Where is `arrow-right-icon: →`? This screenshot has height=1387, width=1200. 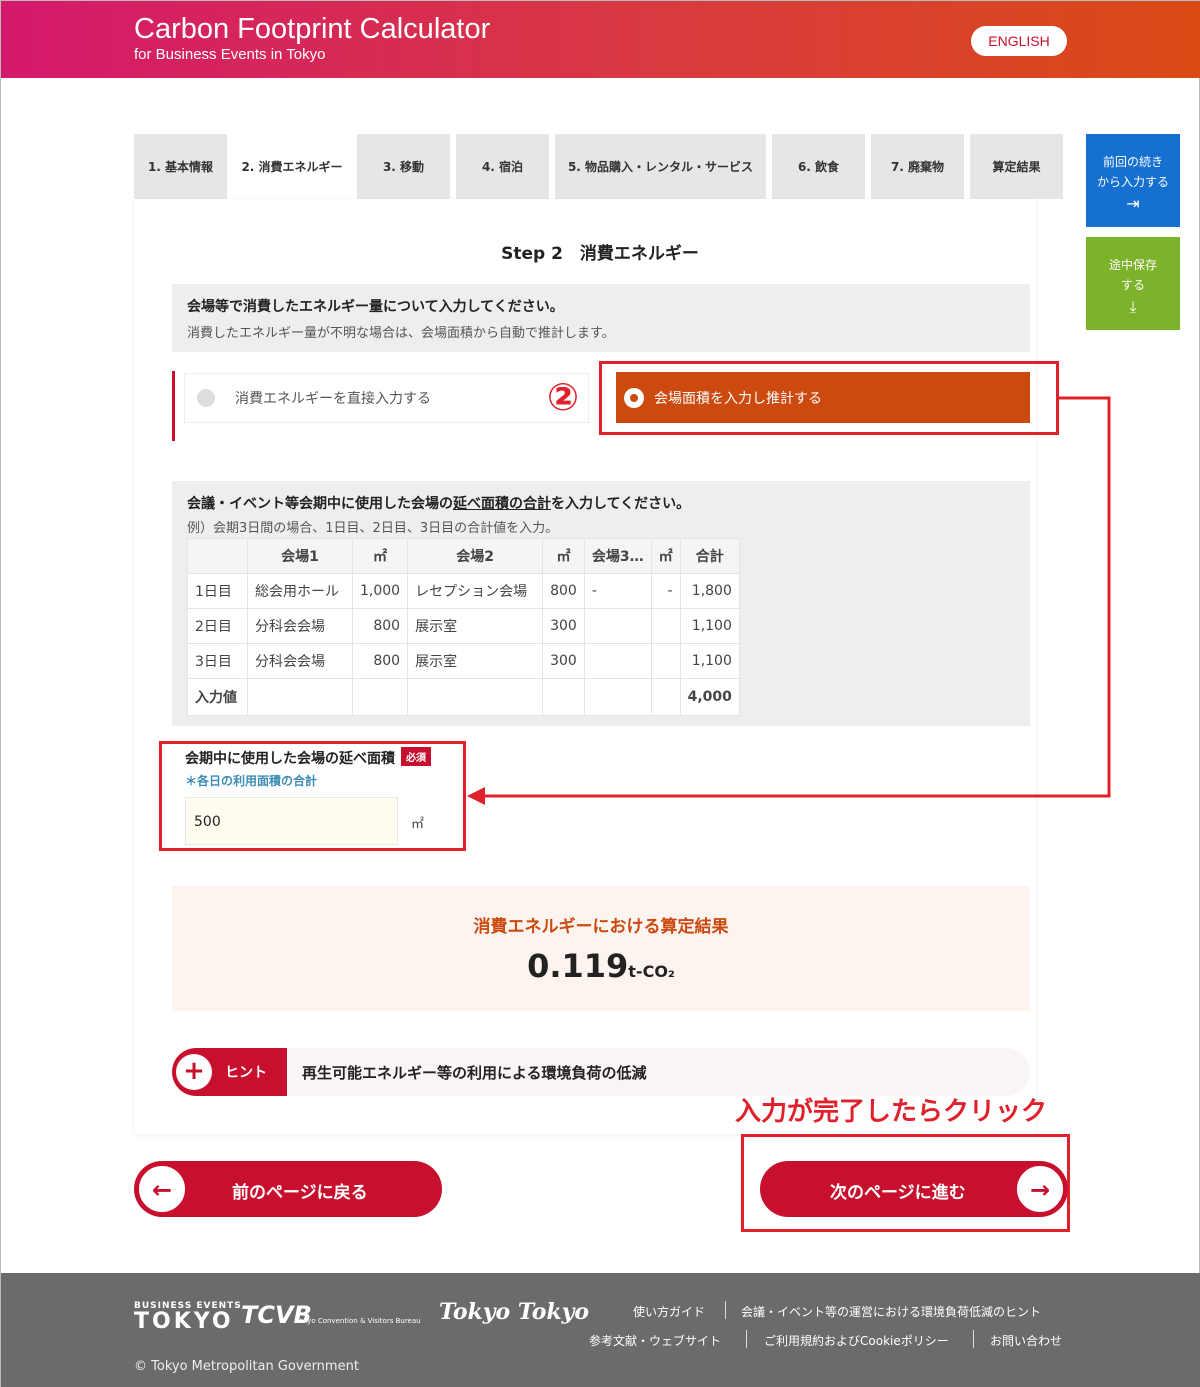
arrow-right-icon: → is located at coordinates (1040, 1189).